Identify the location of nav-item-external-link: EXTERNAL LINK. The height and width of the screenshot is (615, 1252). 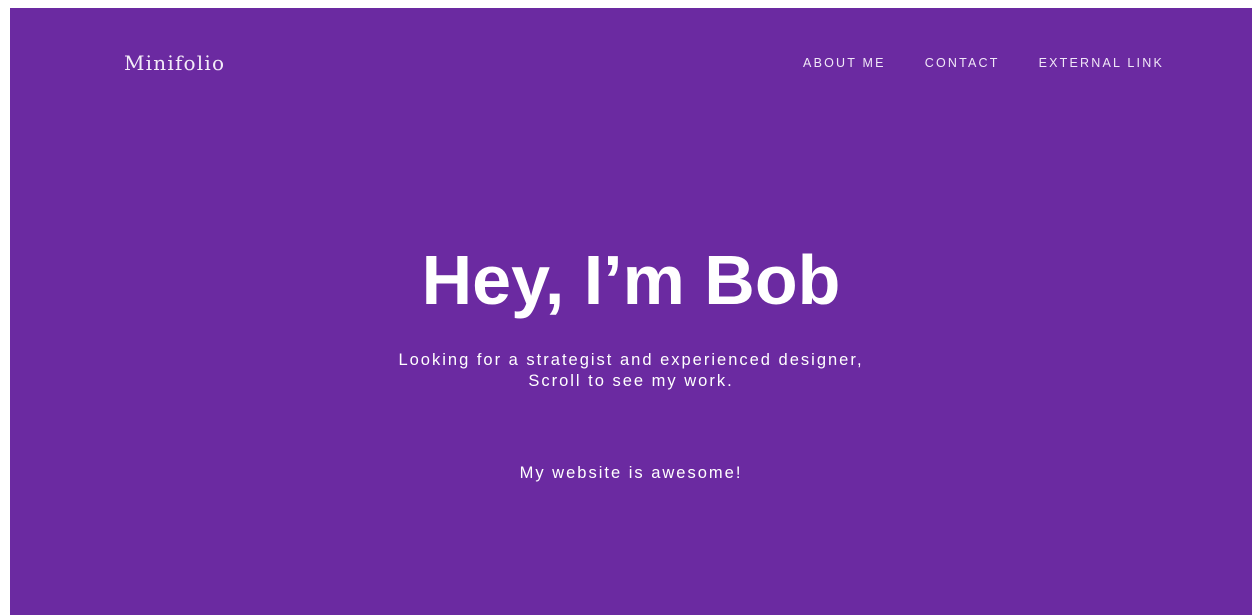
(1101, 63).